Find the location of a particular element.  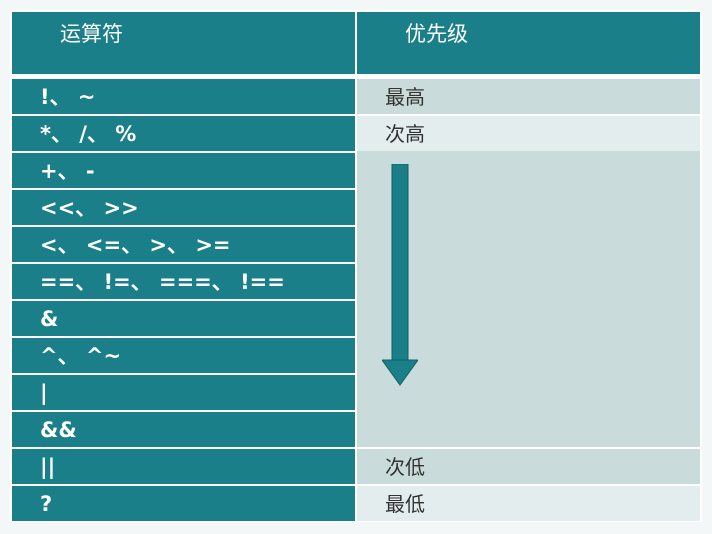

operator-cell: & is located at coordinates (183, 318).